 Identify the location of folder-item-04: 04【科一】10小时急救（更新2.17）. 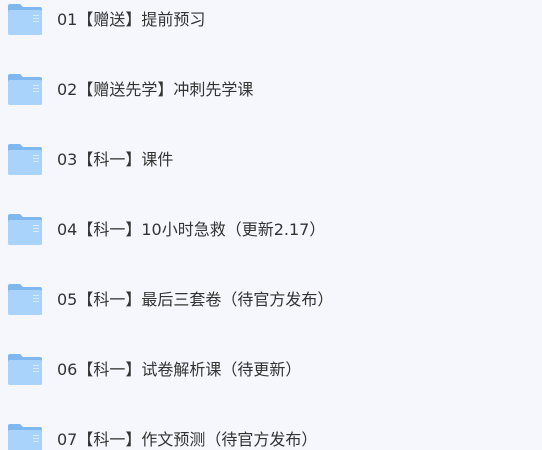
(271, 230).